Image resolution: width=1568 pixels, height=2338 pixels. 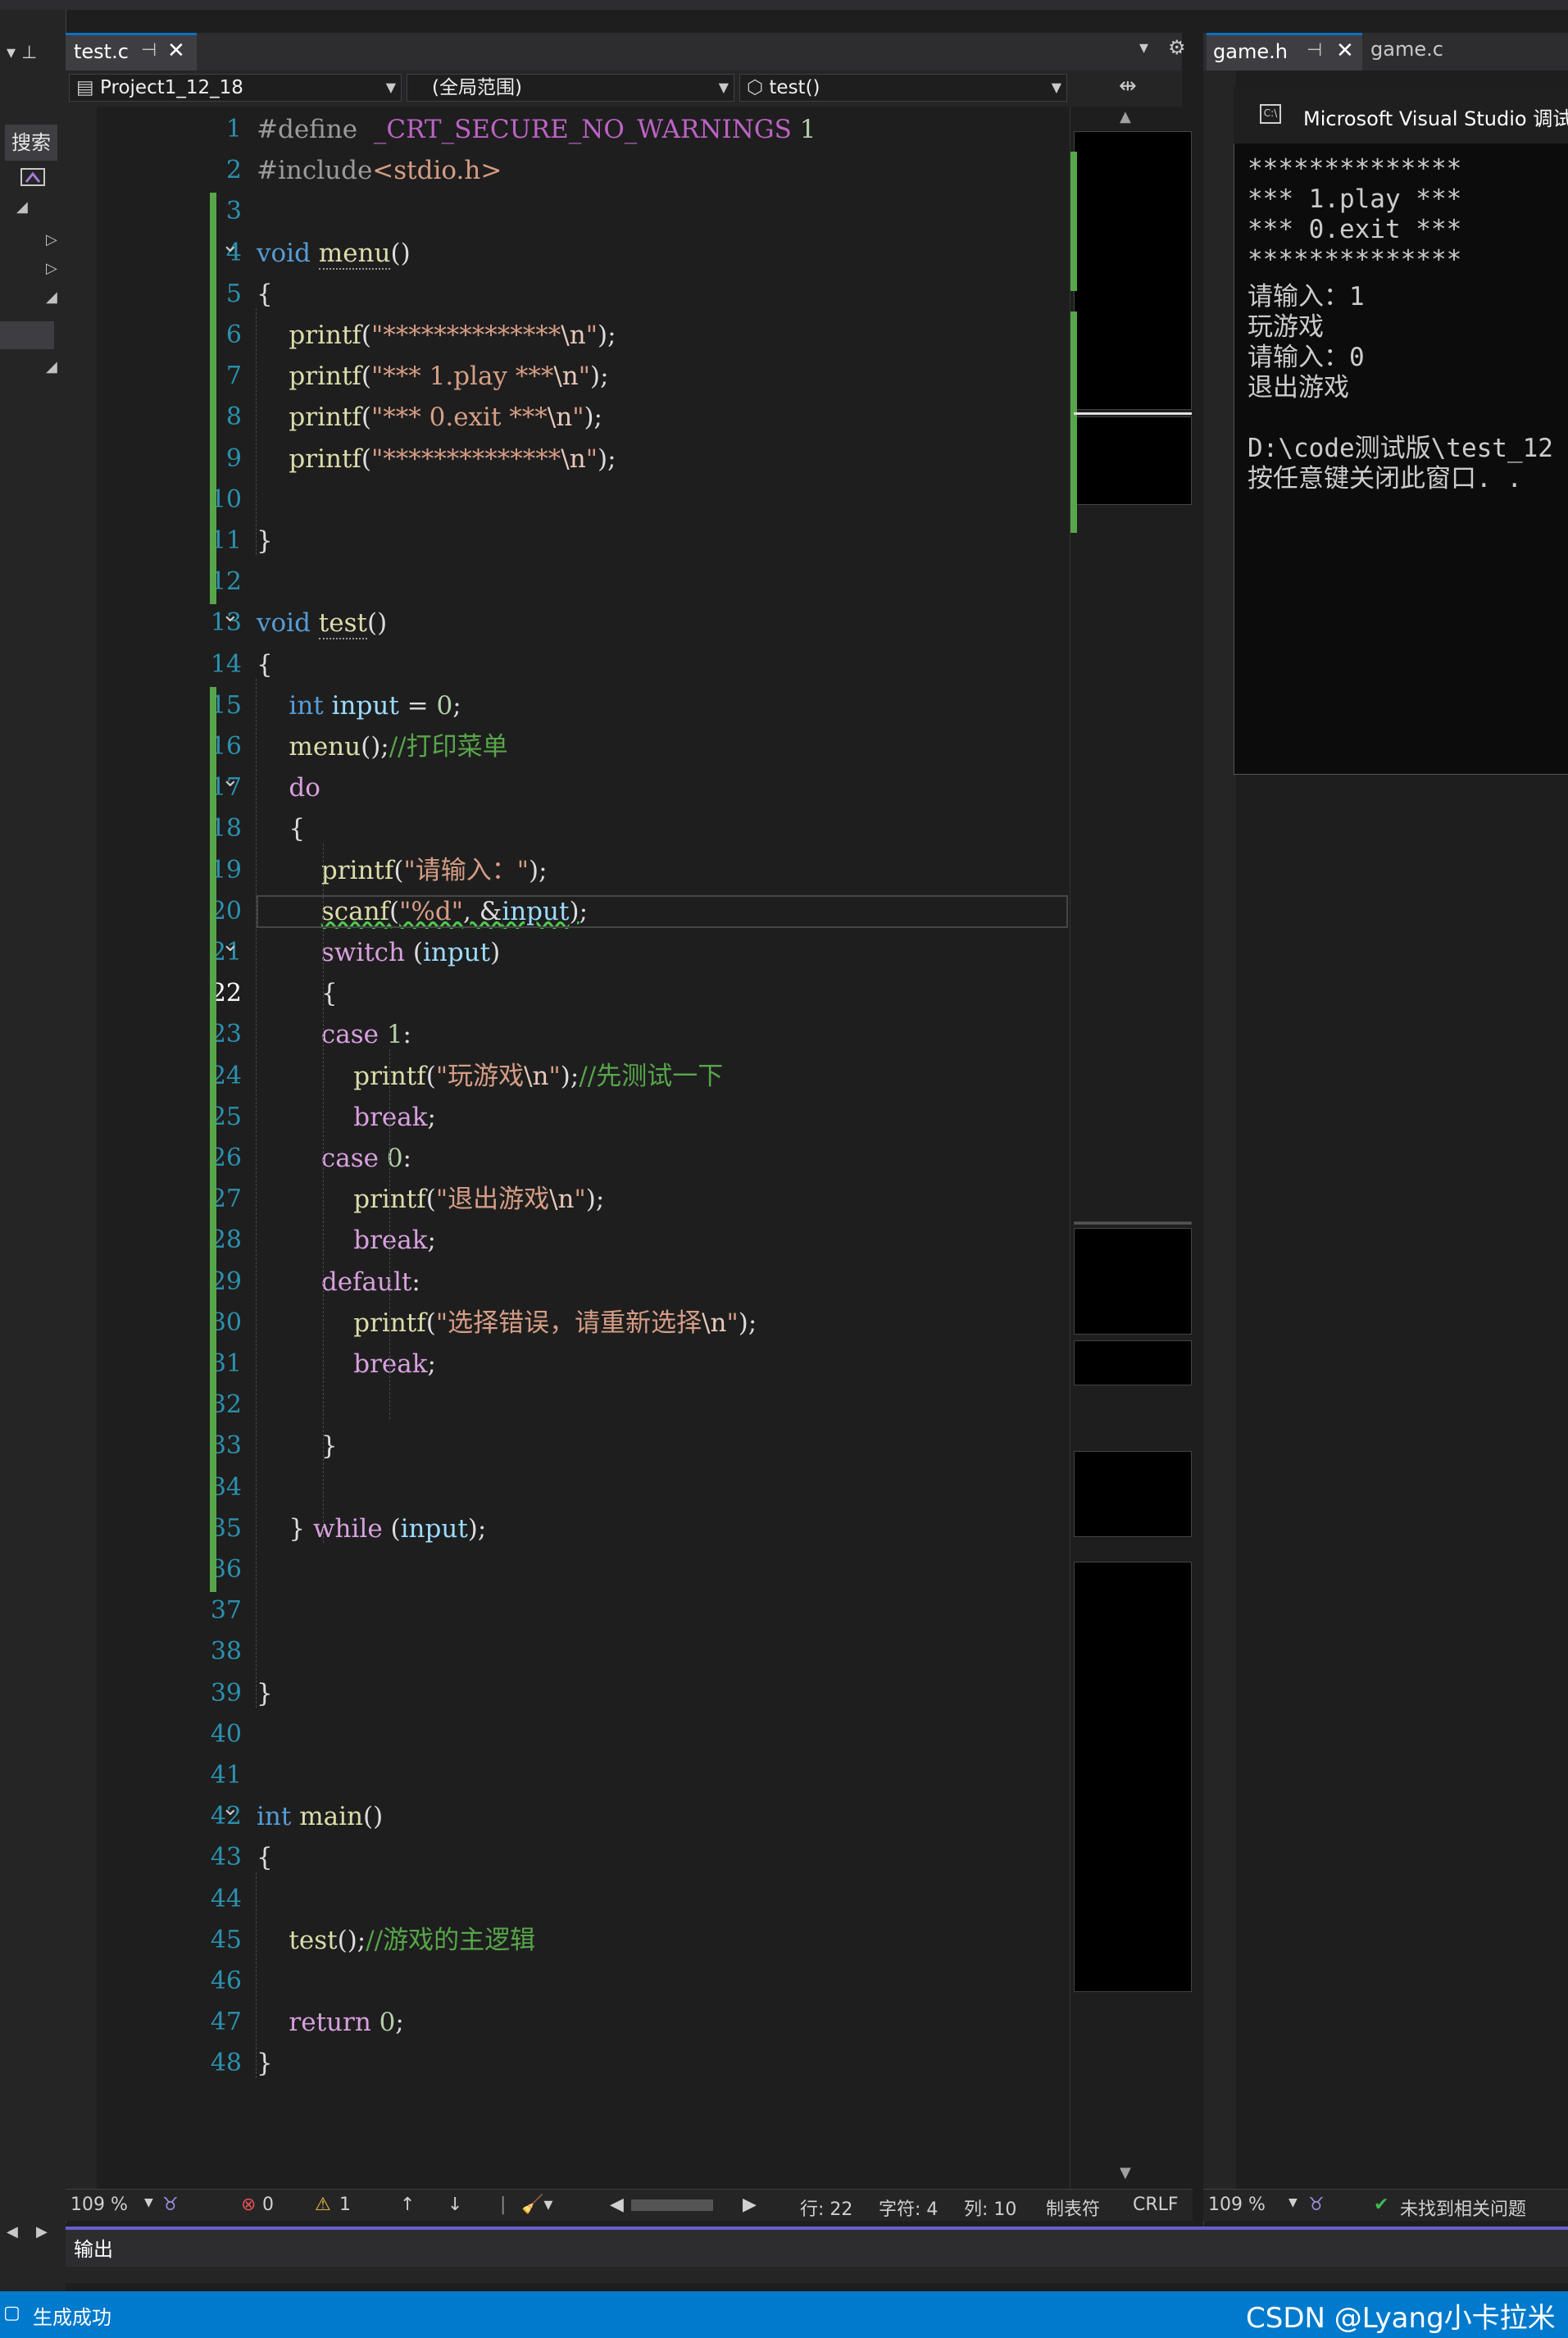 What do you see at coordinates (1073, 2208) in the screenshot?
I see `tabs-indicator: 制表符` at bounding box center [1073, 2208].